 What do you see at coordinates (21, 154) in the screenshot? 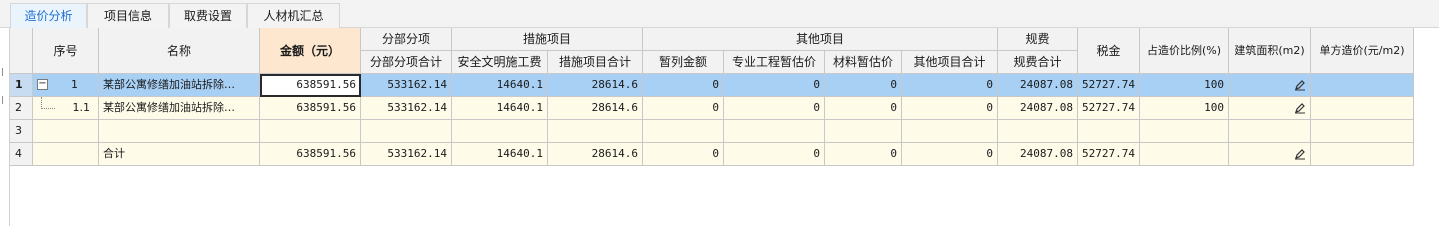
I see `row-number: 4` at bounding box center [21, 154].